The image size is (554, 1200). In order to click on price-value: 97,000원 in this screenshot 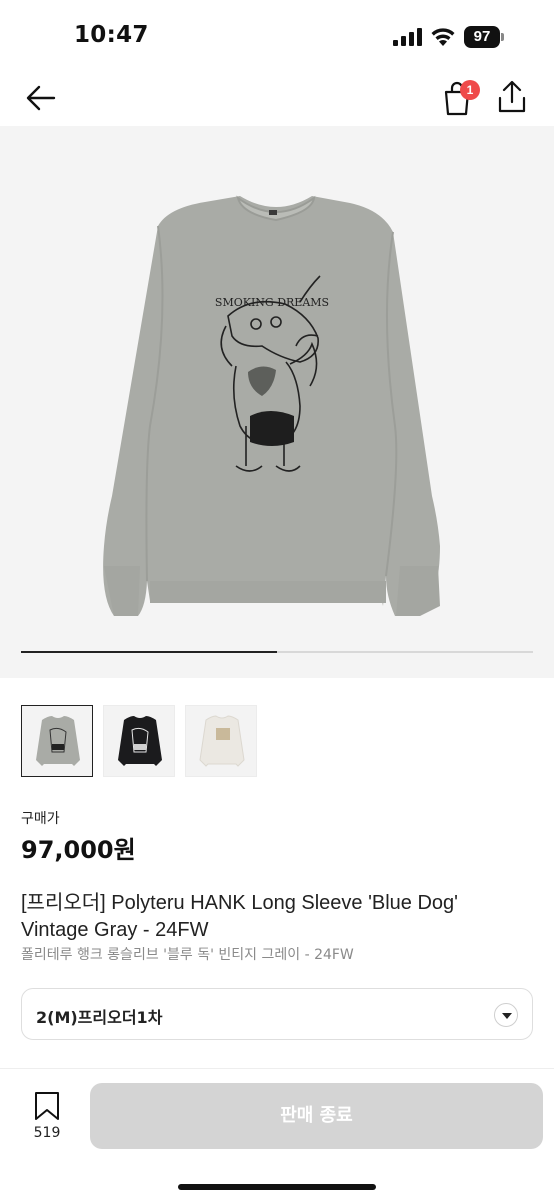, I will do `click(78, 850)`.